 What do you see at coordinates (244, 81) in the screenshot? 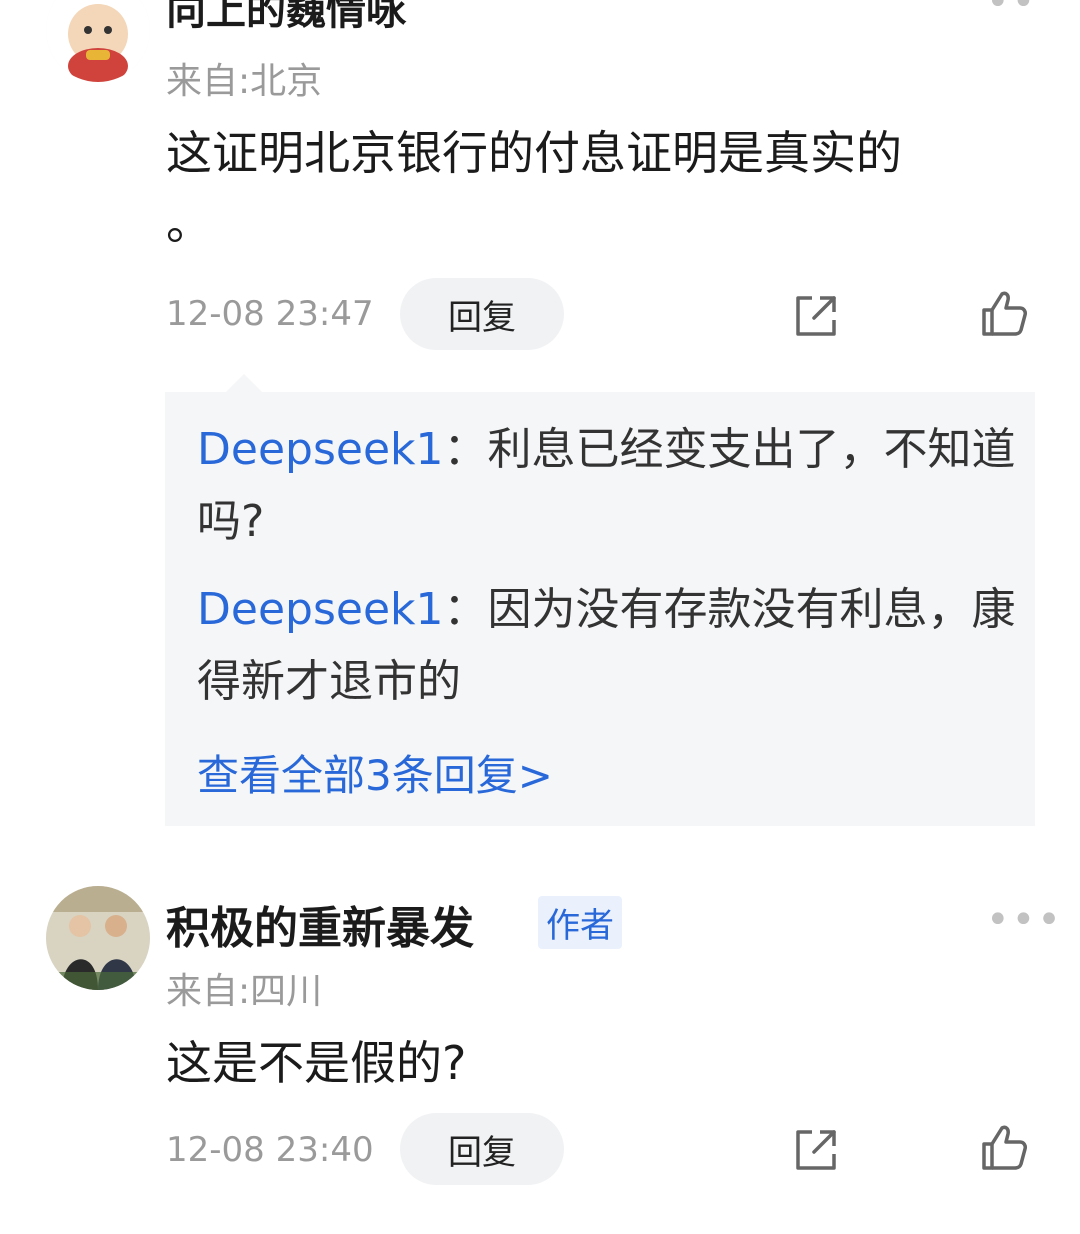
I see `comment-location: 来自:北京` at bounding box center [244, 81].